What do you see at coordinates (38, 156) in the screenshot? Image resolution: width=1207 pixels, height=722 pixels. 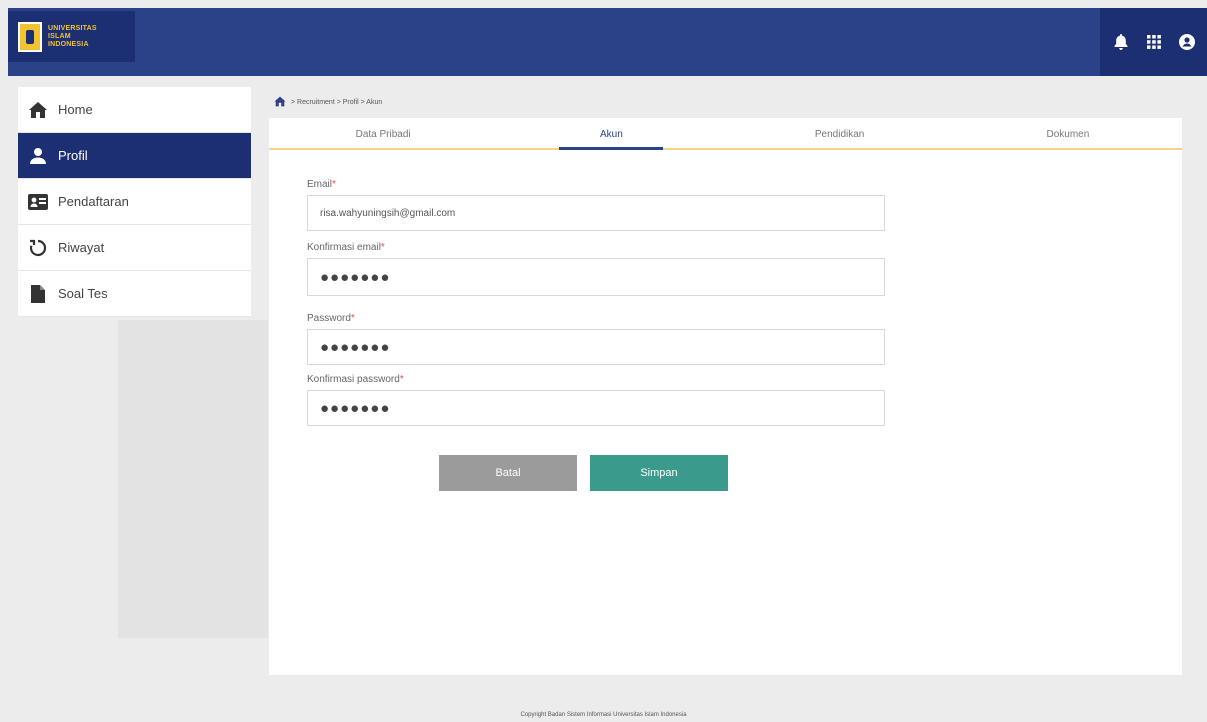 I see `user-icon` at bounding box center [38, 156].